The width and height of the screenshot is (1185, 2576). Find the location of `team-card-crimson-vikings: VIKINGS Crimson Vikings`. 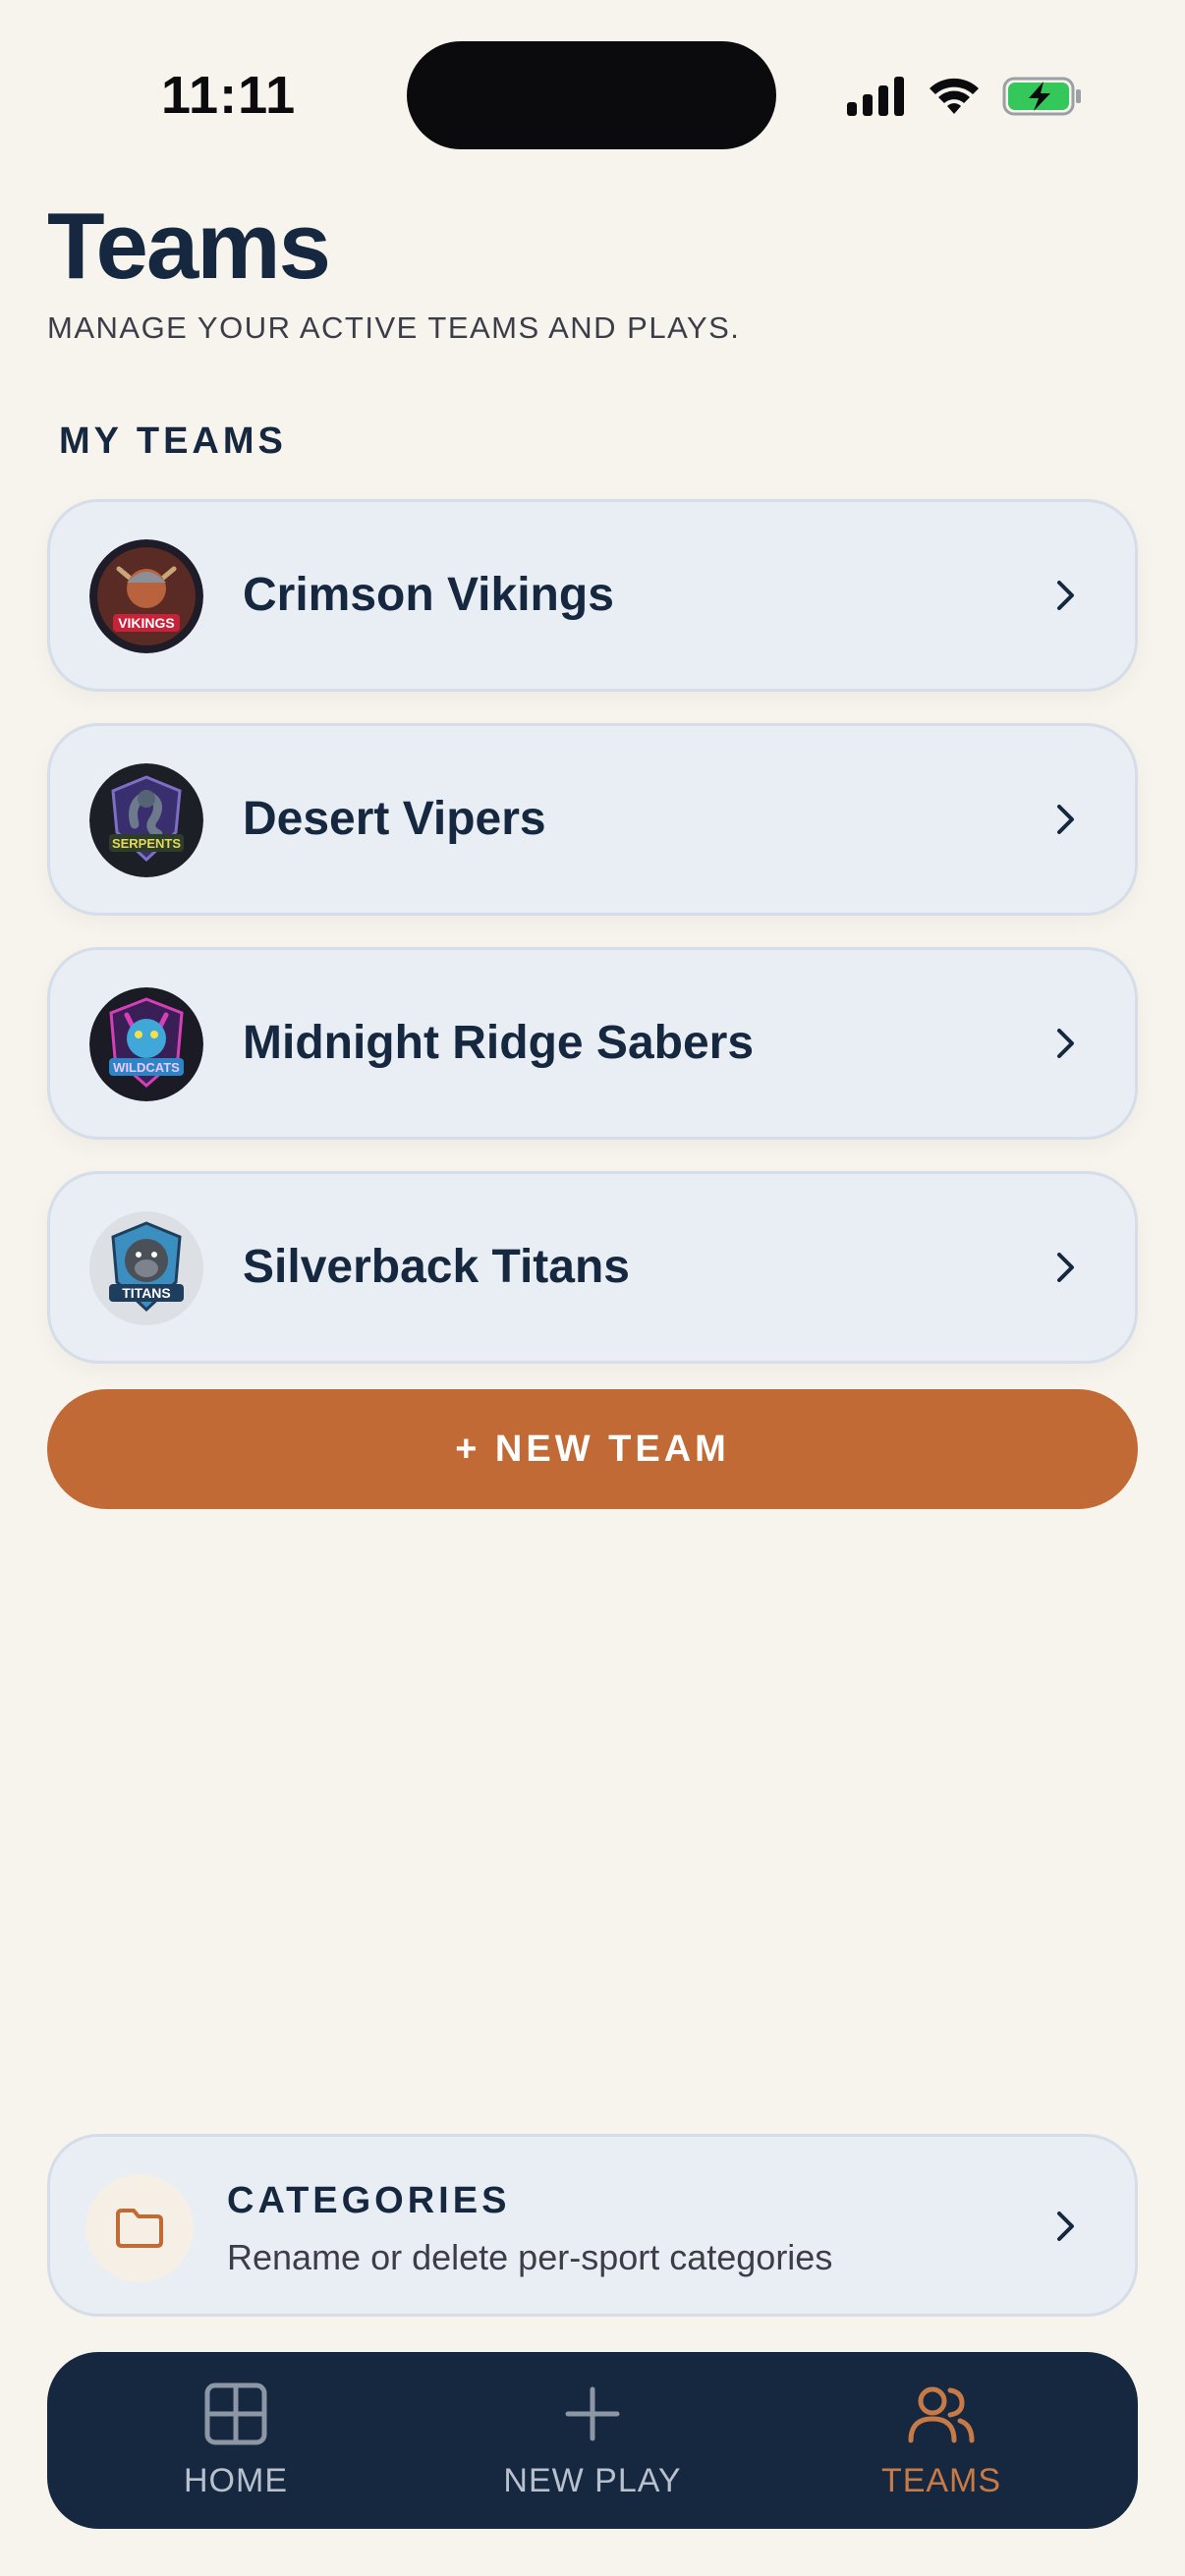

team-card-crimson-vikings: VIKINGS Crimson Vikings is located at coordinates (592, 595).